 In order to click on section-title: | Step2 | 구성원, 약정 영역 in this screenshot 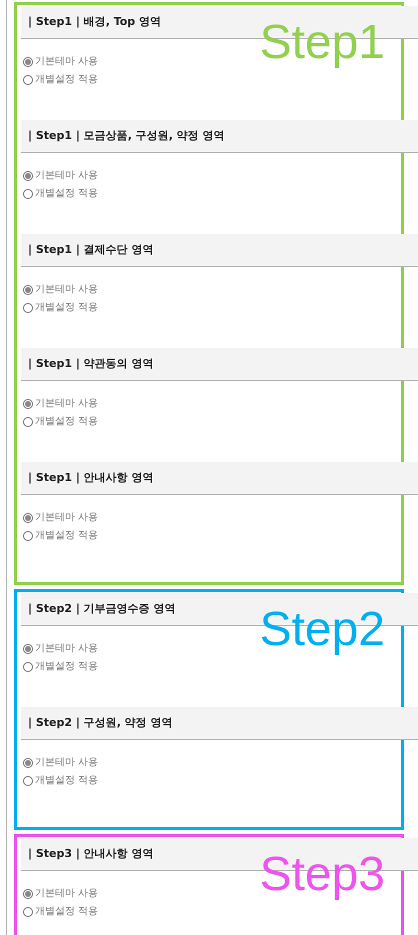, I will do `click(100, 722)`.